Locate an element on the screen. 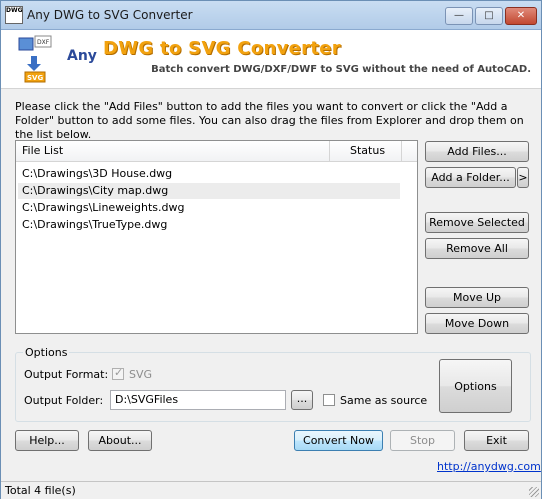  app-logo-icon: DXF SVG is located at coordinates (36, 59).